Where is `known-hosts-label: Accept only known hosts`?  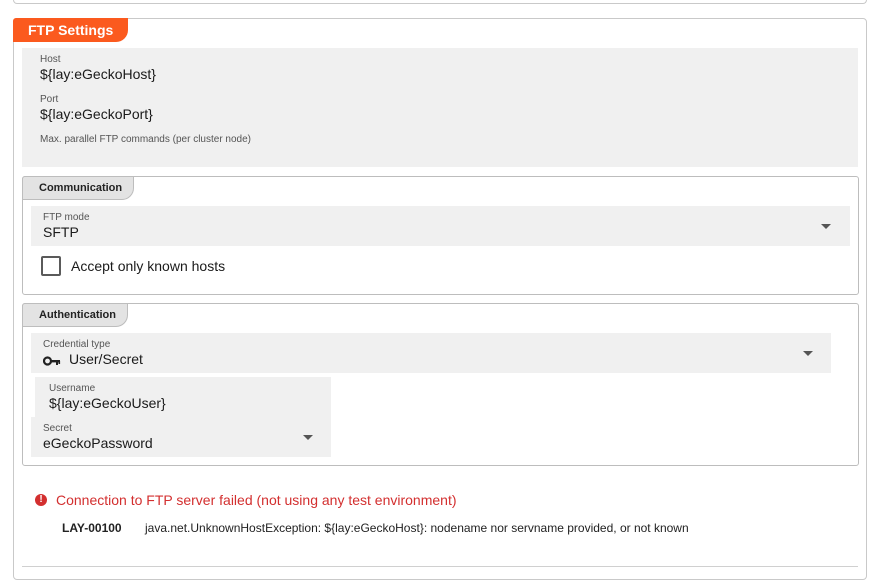 known-hosts-label: Accept only known hosts is located at coordinates (148, 266).